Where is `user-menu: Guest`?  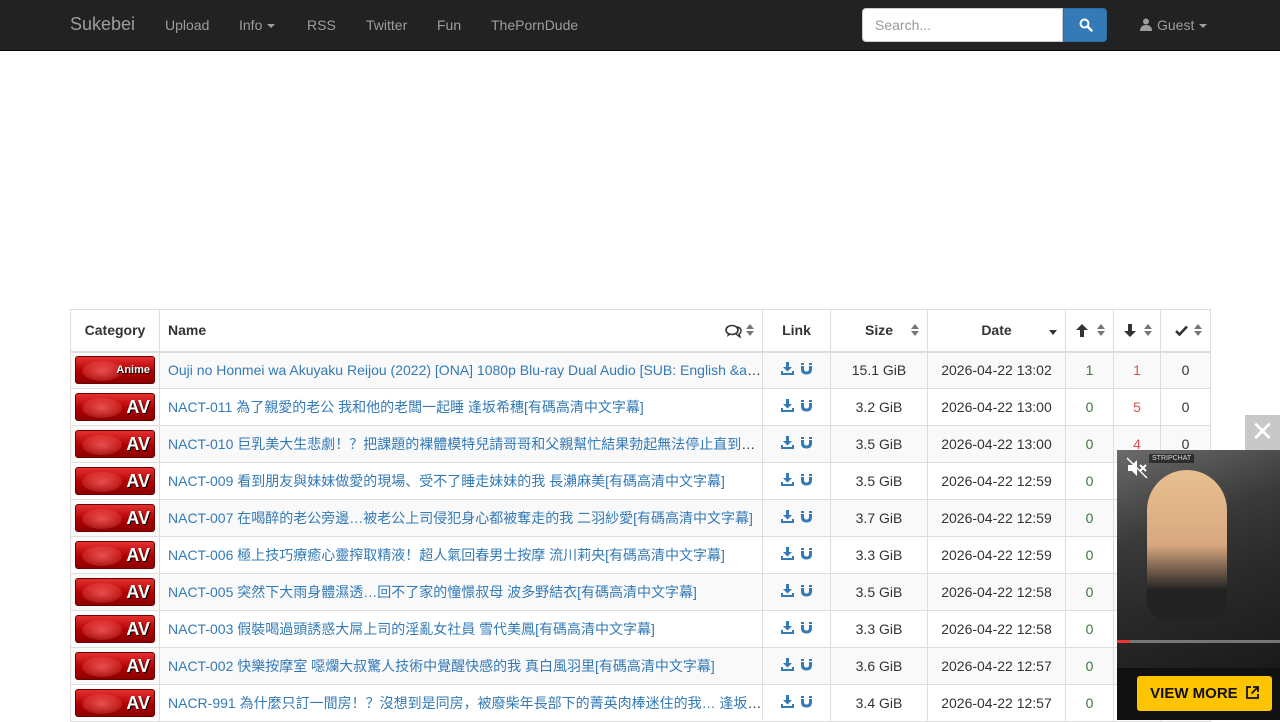
user-menu: Guest is located at coordinates (1174, 25).